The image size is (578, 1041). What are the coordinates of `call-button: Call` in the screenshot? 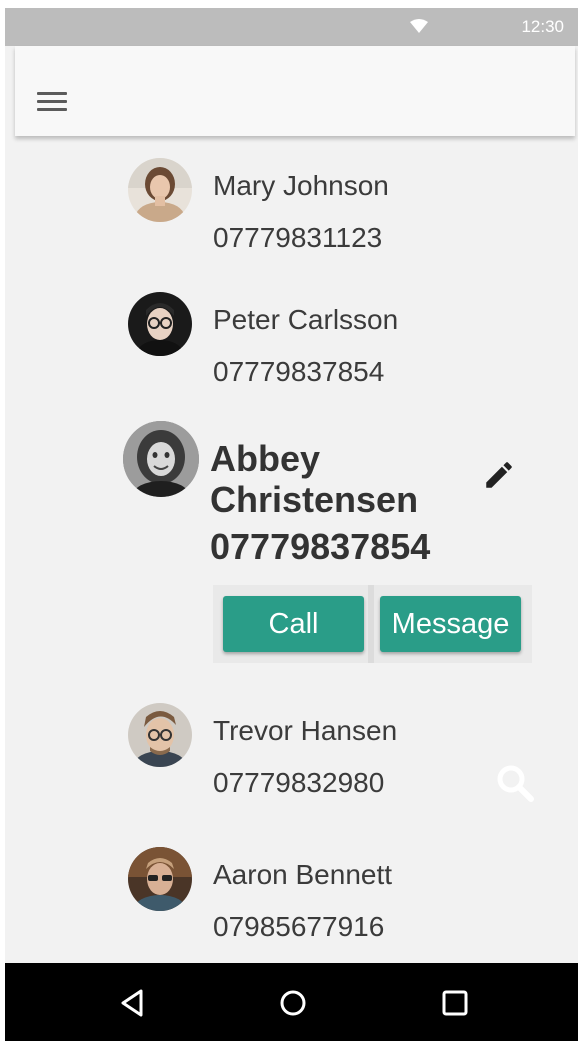 It's located at (293, 624).